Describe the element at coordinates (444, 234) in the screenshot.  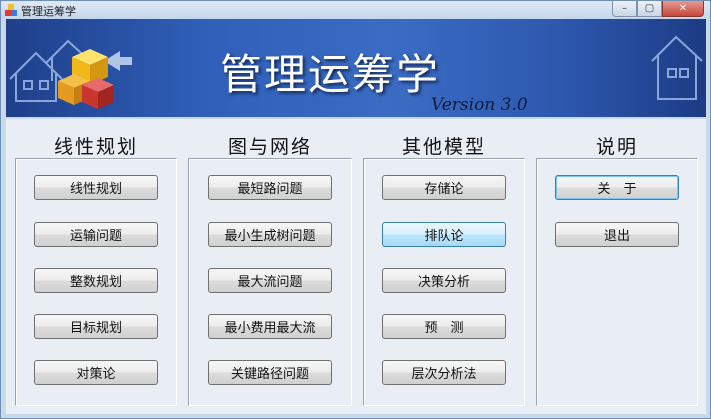
I see `queuing-theory-button: 排队论` at that location.